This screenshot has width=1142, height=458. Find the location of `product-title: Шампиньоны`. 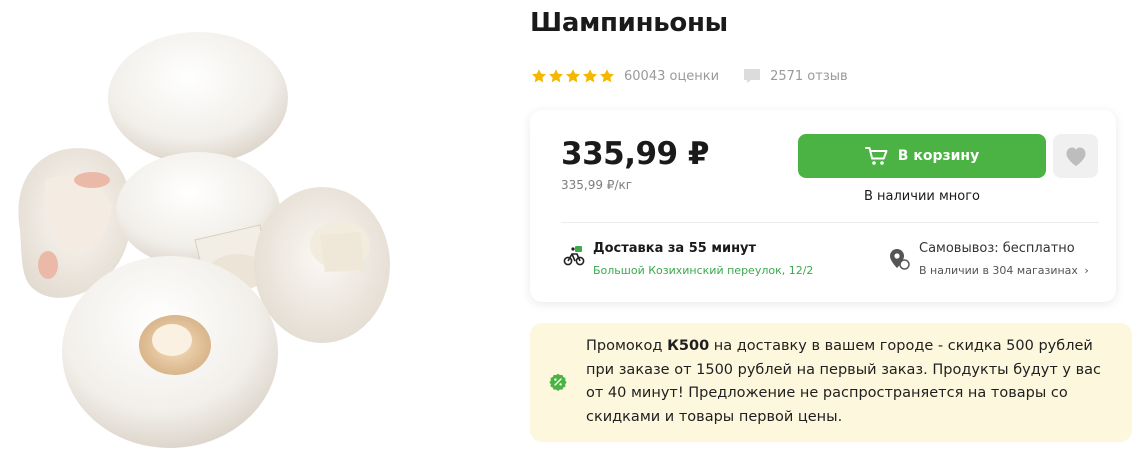

product-title: Шампиньоны is located at coordinates (629, 23).